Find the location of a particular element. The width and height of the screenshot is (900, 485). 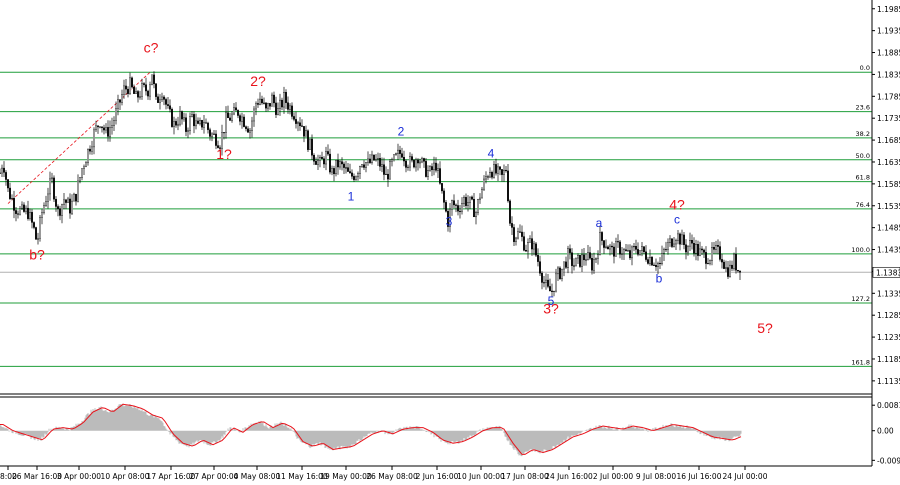

time-tick-label: 17 Apr 16:00 is located at coordinates (171, 476).